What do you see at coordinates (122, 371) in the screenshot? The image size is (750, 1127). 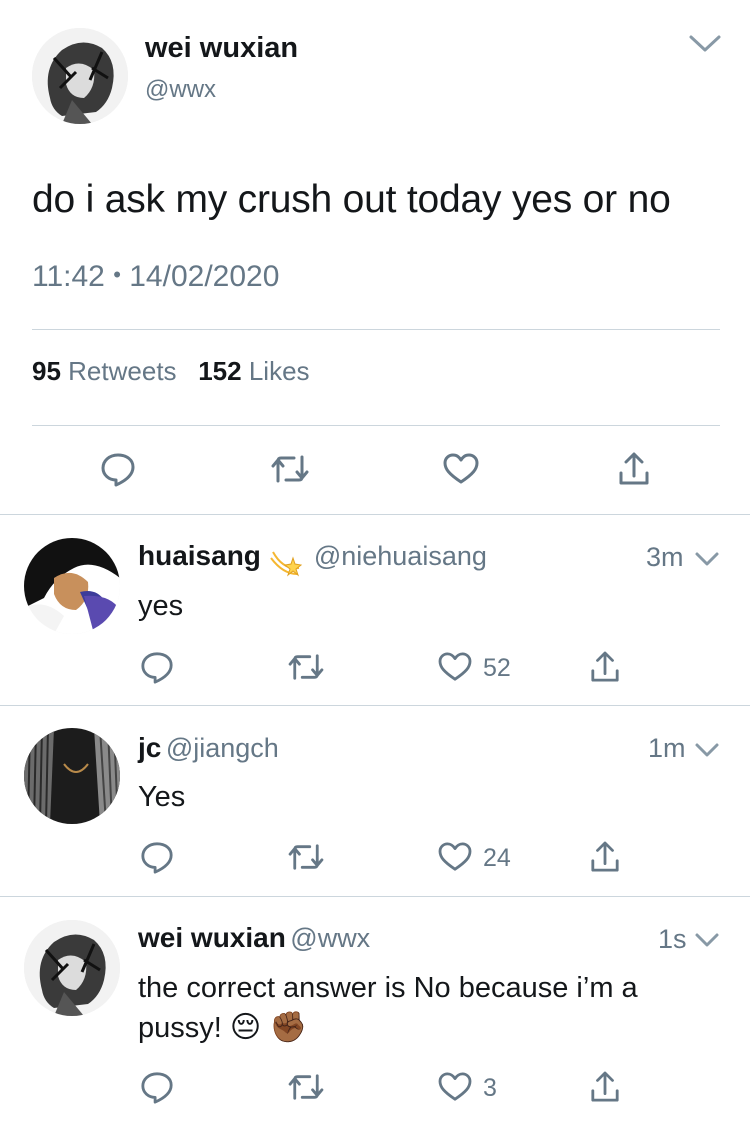 I see `retweet-label: Retweets` at bounding box center [122, 371].